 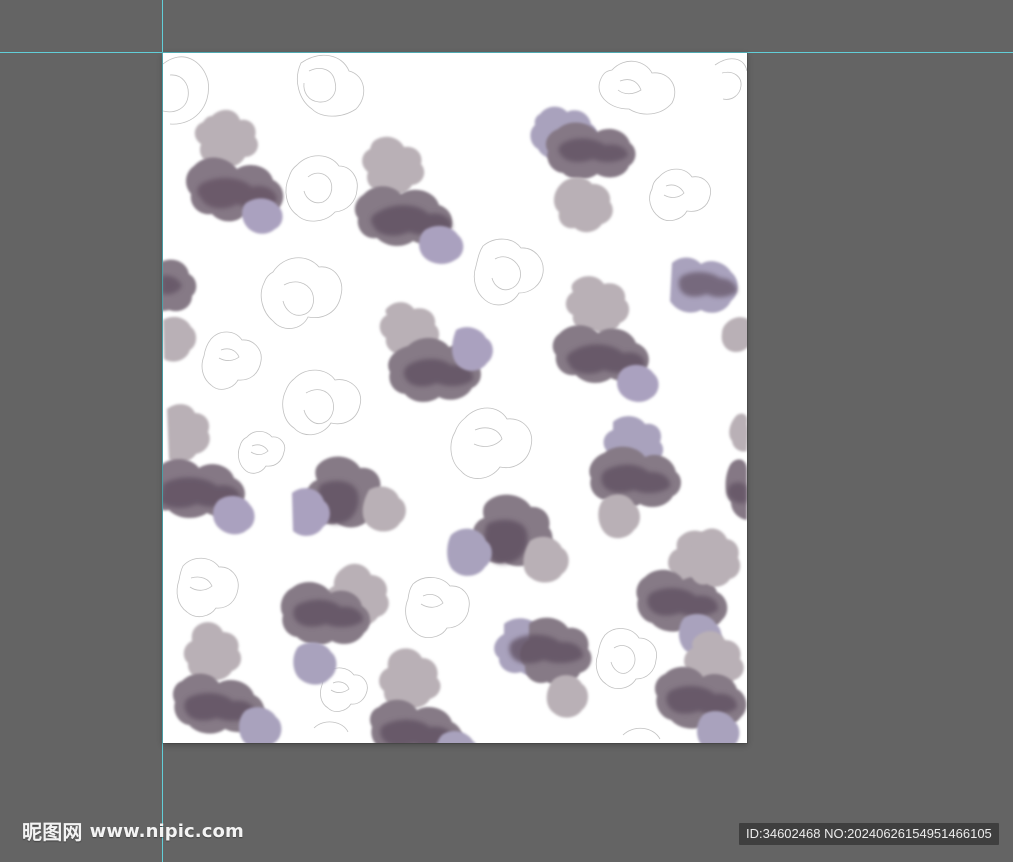 I want to click on site-watermark: 昵图网 www.nipic.com, so click(x=133, y=832).